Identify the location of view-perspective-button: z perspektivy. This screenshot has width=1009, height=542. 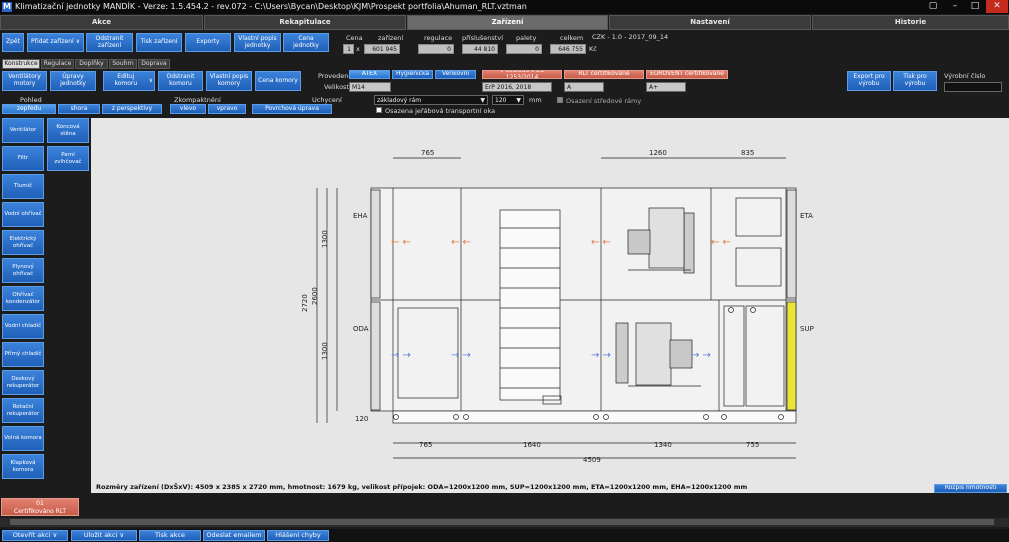
(132, 109).